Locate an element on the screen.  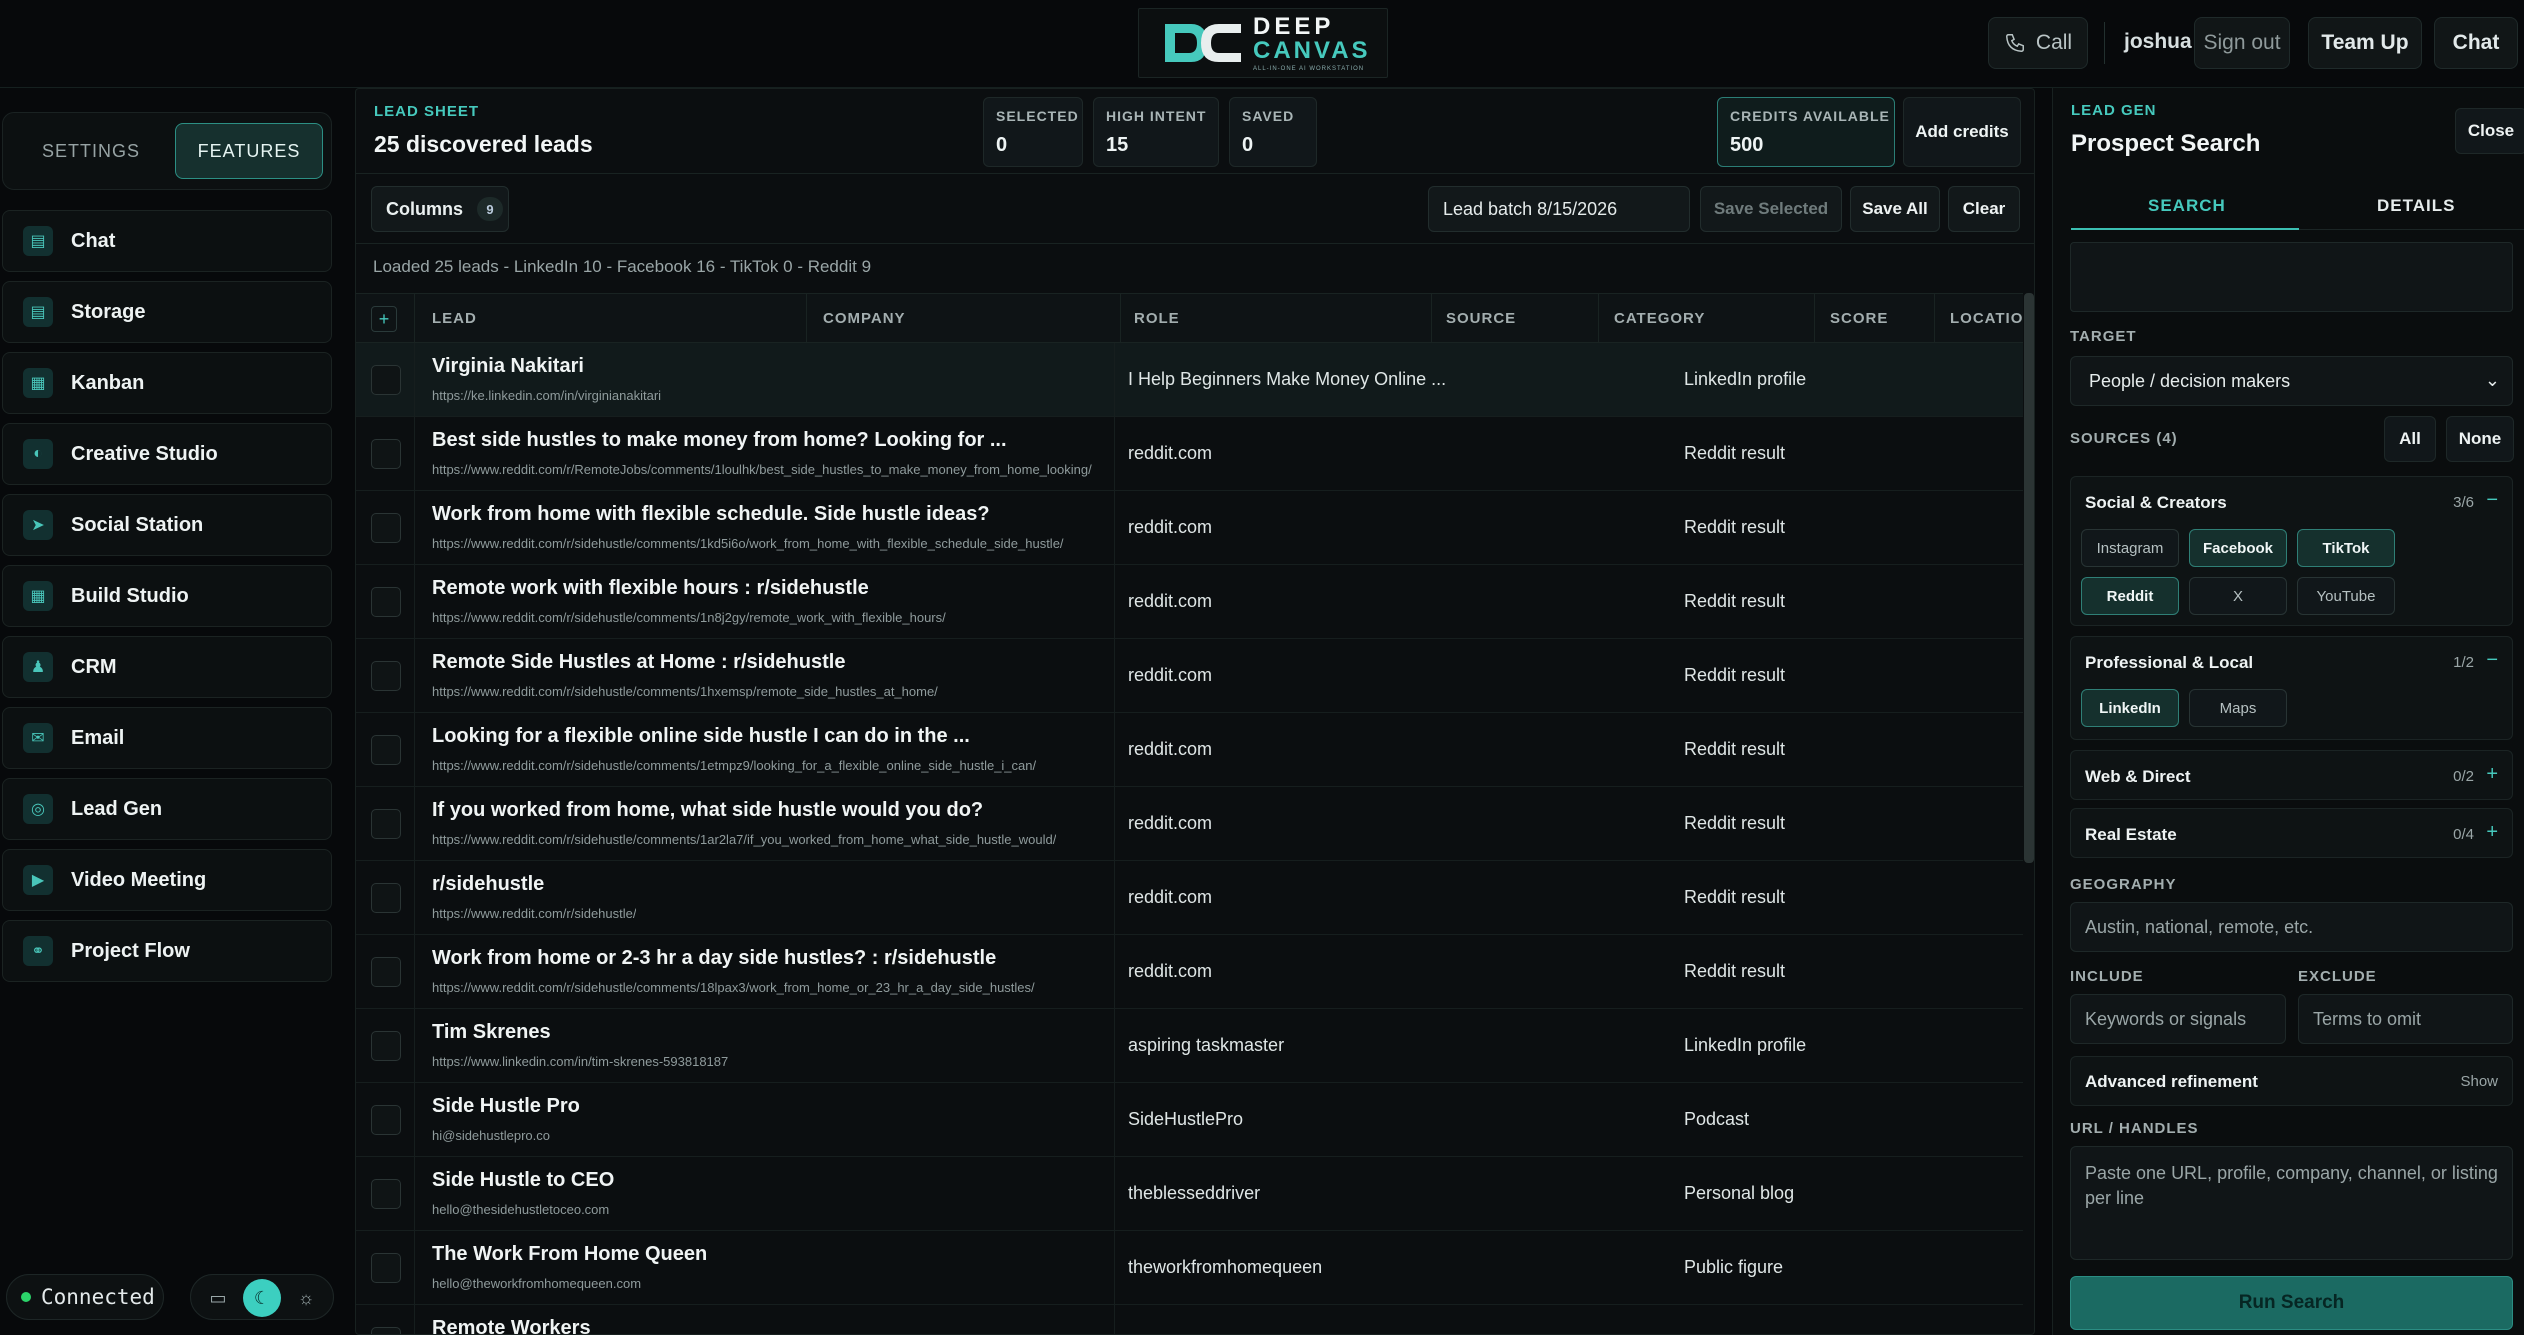
col-company: COMPANY is located at coordinates (864, 318).